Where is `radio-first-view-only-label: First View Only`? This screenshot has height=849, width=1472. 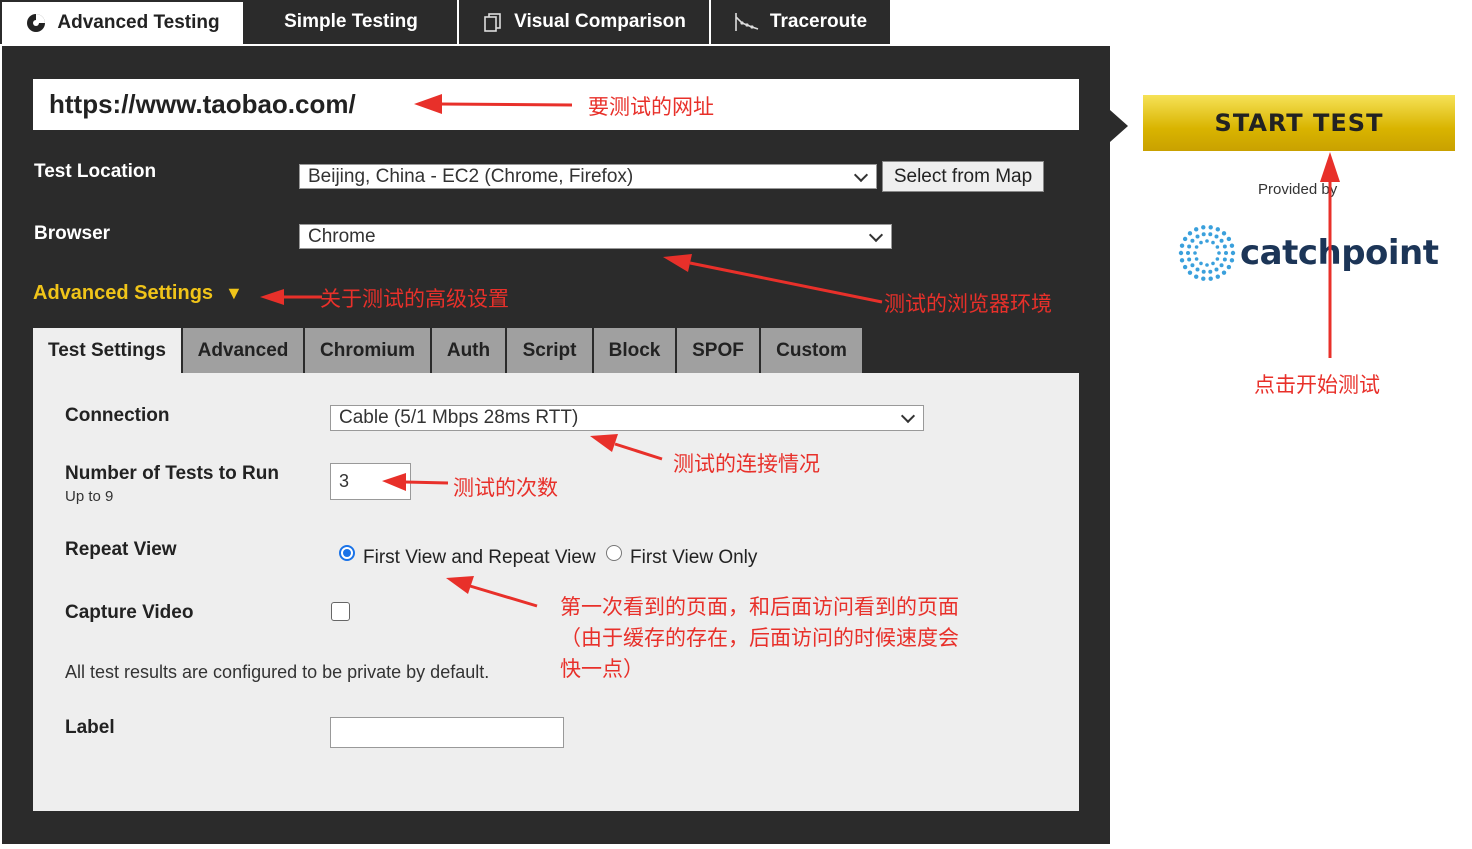
radio-first-view-only-label: First View Only is located at coordinates (694, 557).